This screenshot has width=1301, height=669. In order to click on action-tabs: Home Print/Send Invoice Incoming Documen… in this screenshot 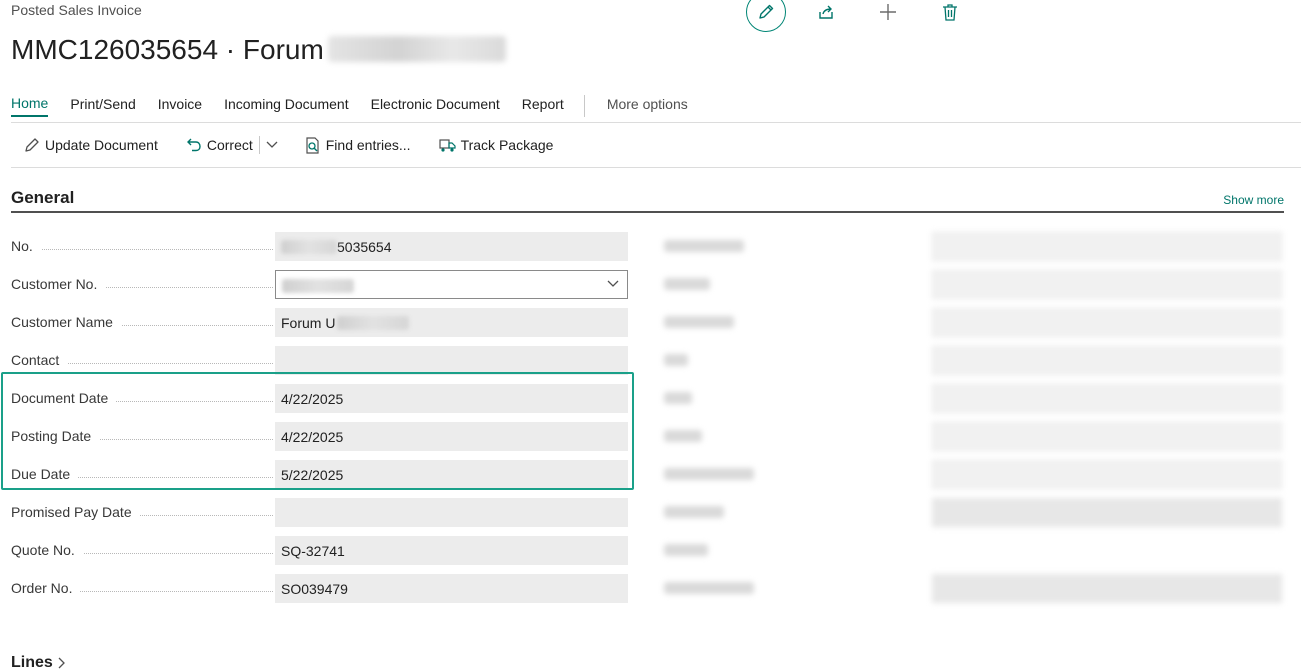, I will do `click(360, 106)`.